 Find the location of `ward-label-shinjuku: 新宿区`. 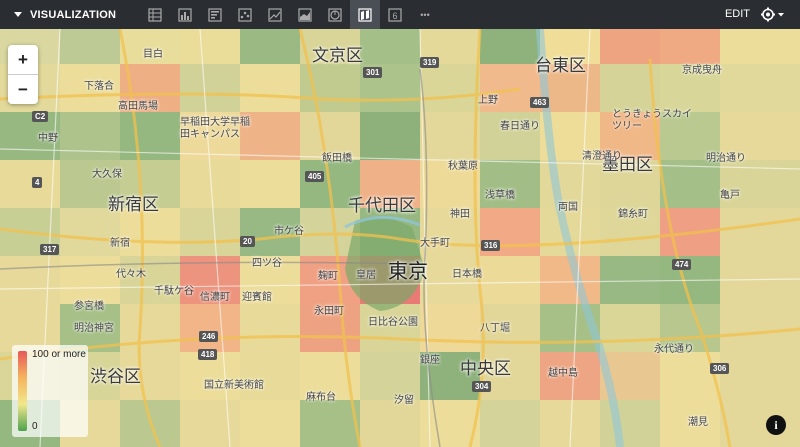

ward-label-shinjuku: 新宿区 is located at coordinates (133, 204).